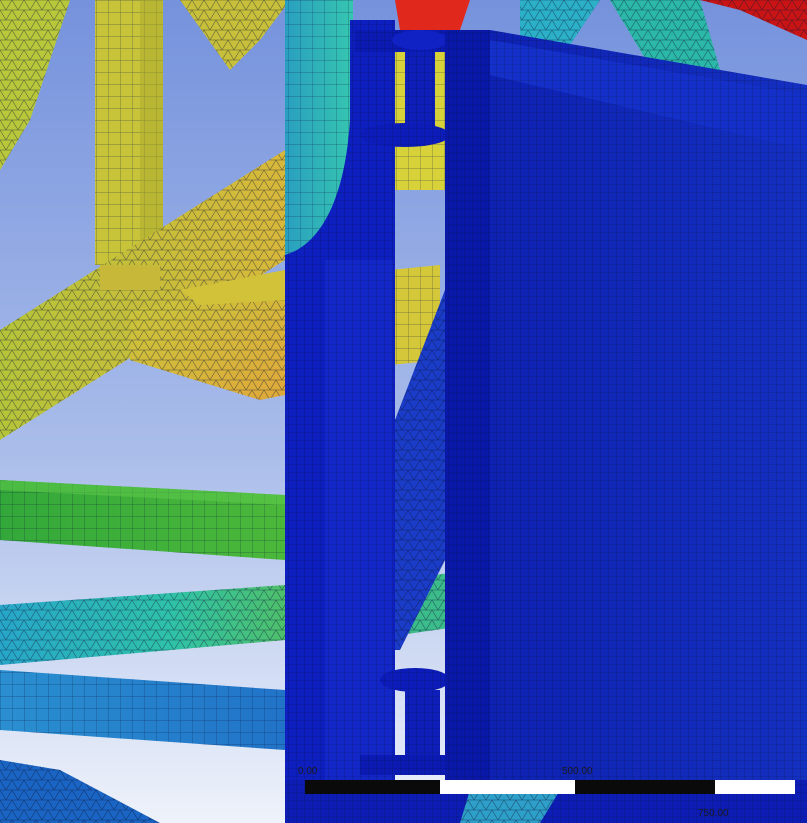 The height and width of the screenshot is (823, 807). What do you see at coordinates (577, 771) in the screenshot?
I see `scale-label-mid: 500.00` at bounding box center [577, 771].